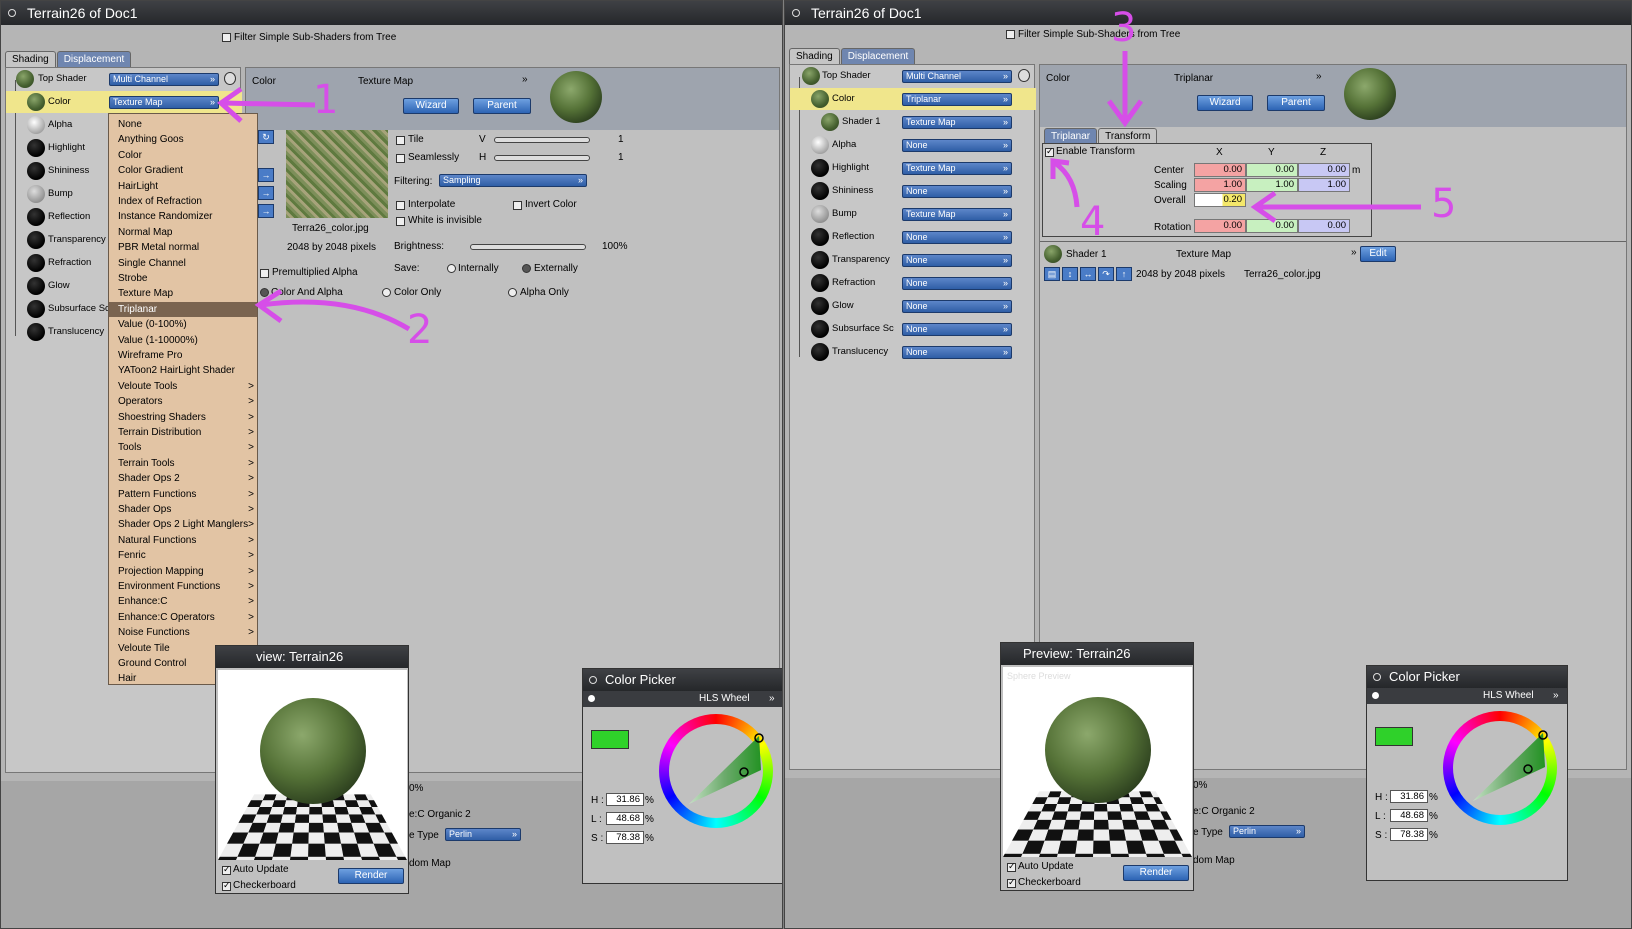  What do you see at coordinates (183, 386) in the screenshot?
I see `menu-item: Veloute Tools >` at bounding box center [183, 386].